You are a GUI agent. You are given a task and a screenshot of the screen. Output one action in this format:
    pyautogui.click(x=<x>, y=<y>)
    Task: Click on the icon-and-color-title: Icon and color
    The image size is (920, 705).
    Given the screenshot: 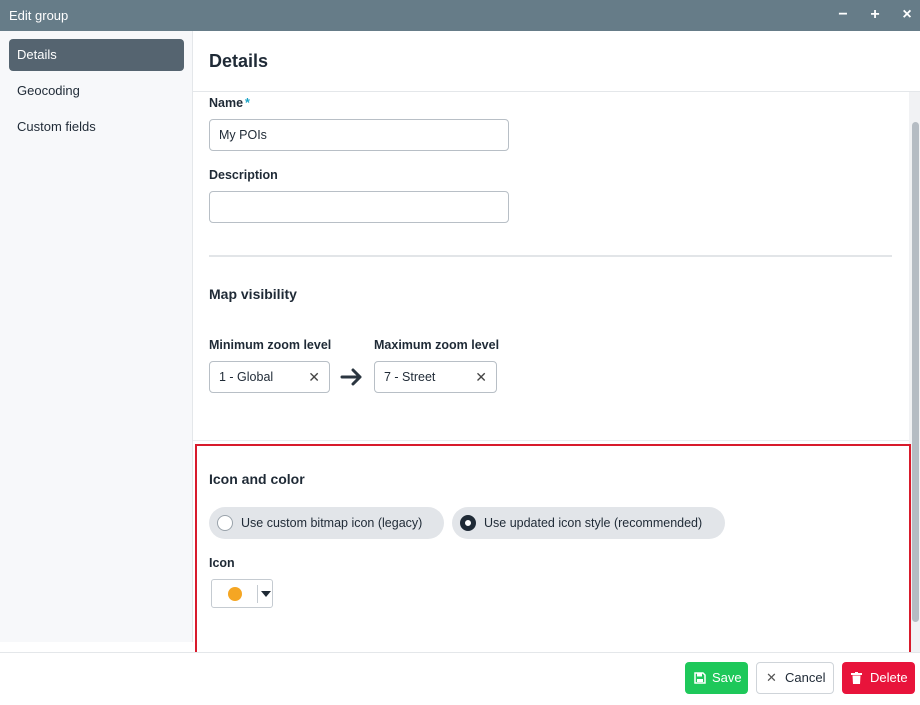 What is the action you would take?
    pyautogui.click(x=257, y=479)
    